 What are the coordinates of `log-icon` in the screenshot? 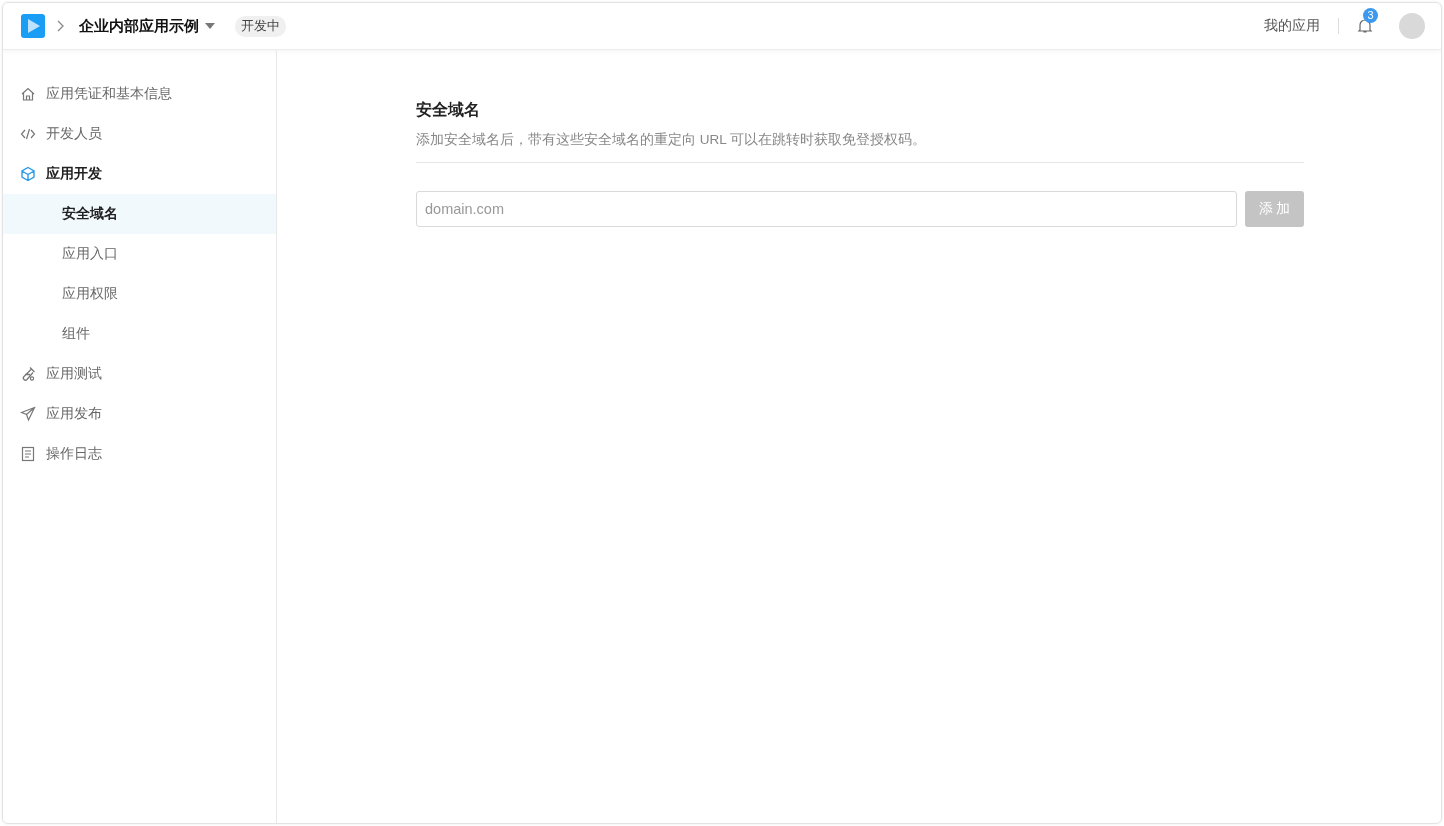 It's located at (28, 454).